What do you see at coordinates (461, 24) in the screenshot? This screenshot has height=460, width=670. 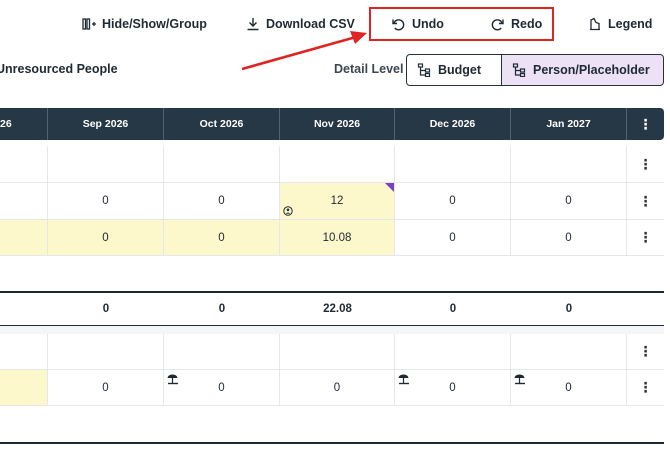 I see `undo-redo-highlight-box` at bounding box center [461, 24].